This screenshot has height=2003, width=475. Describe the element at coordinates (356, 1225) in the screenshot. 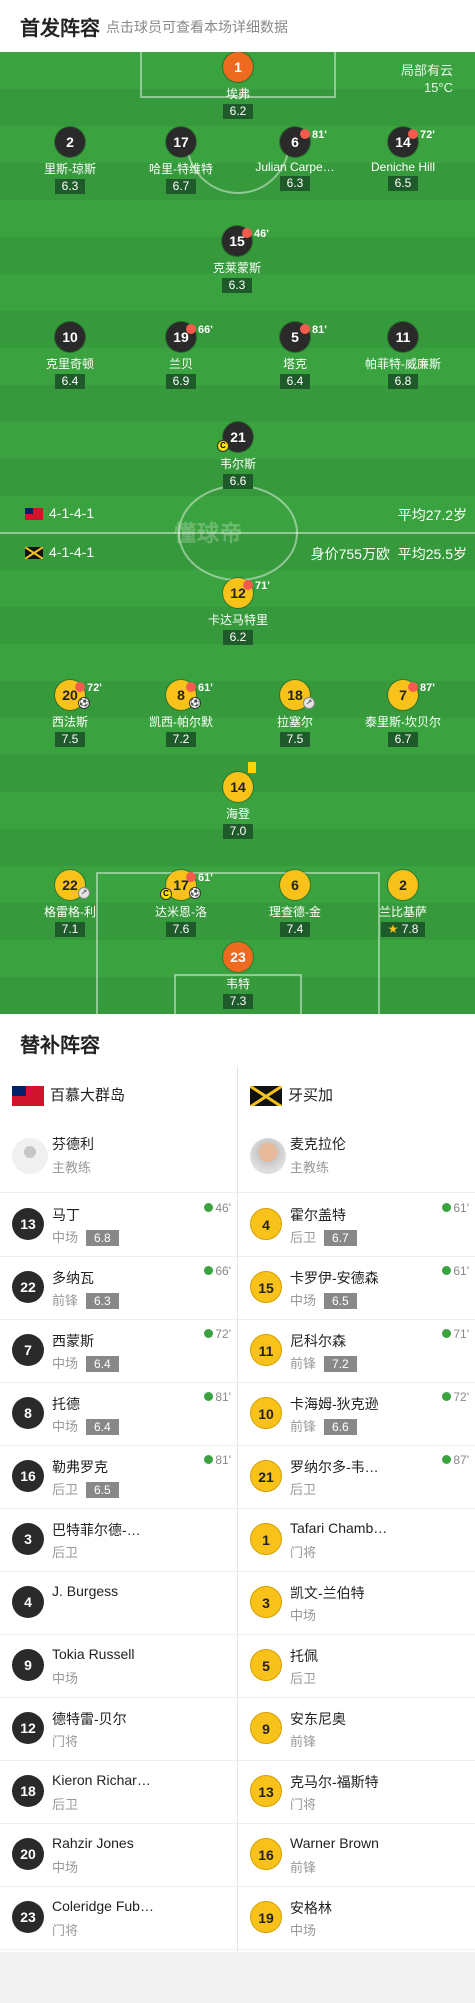

I see `away-sub-row: 4 霍尔盖特 后卫 6.7 61'` at that location.